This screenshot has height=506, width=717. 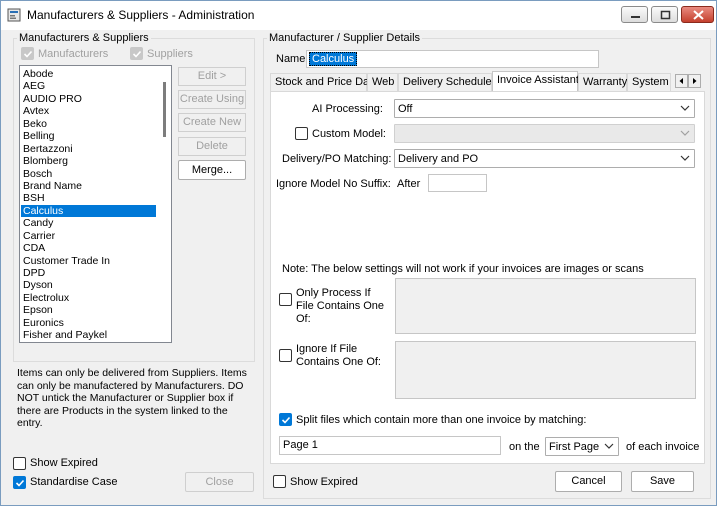 I want to click on page-position-value: First Page, so click(x=574, y=447).